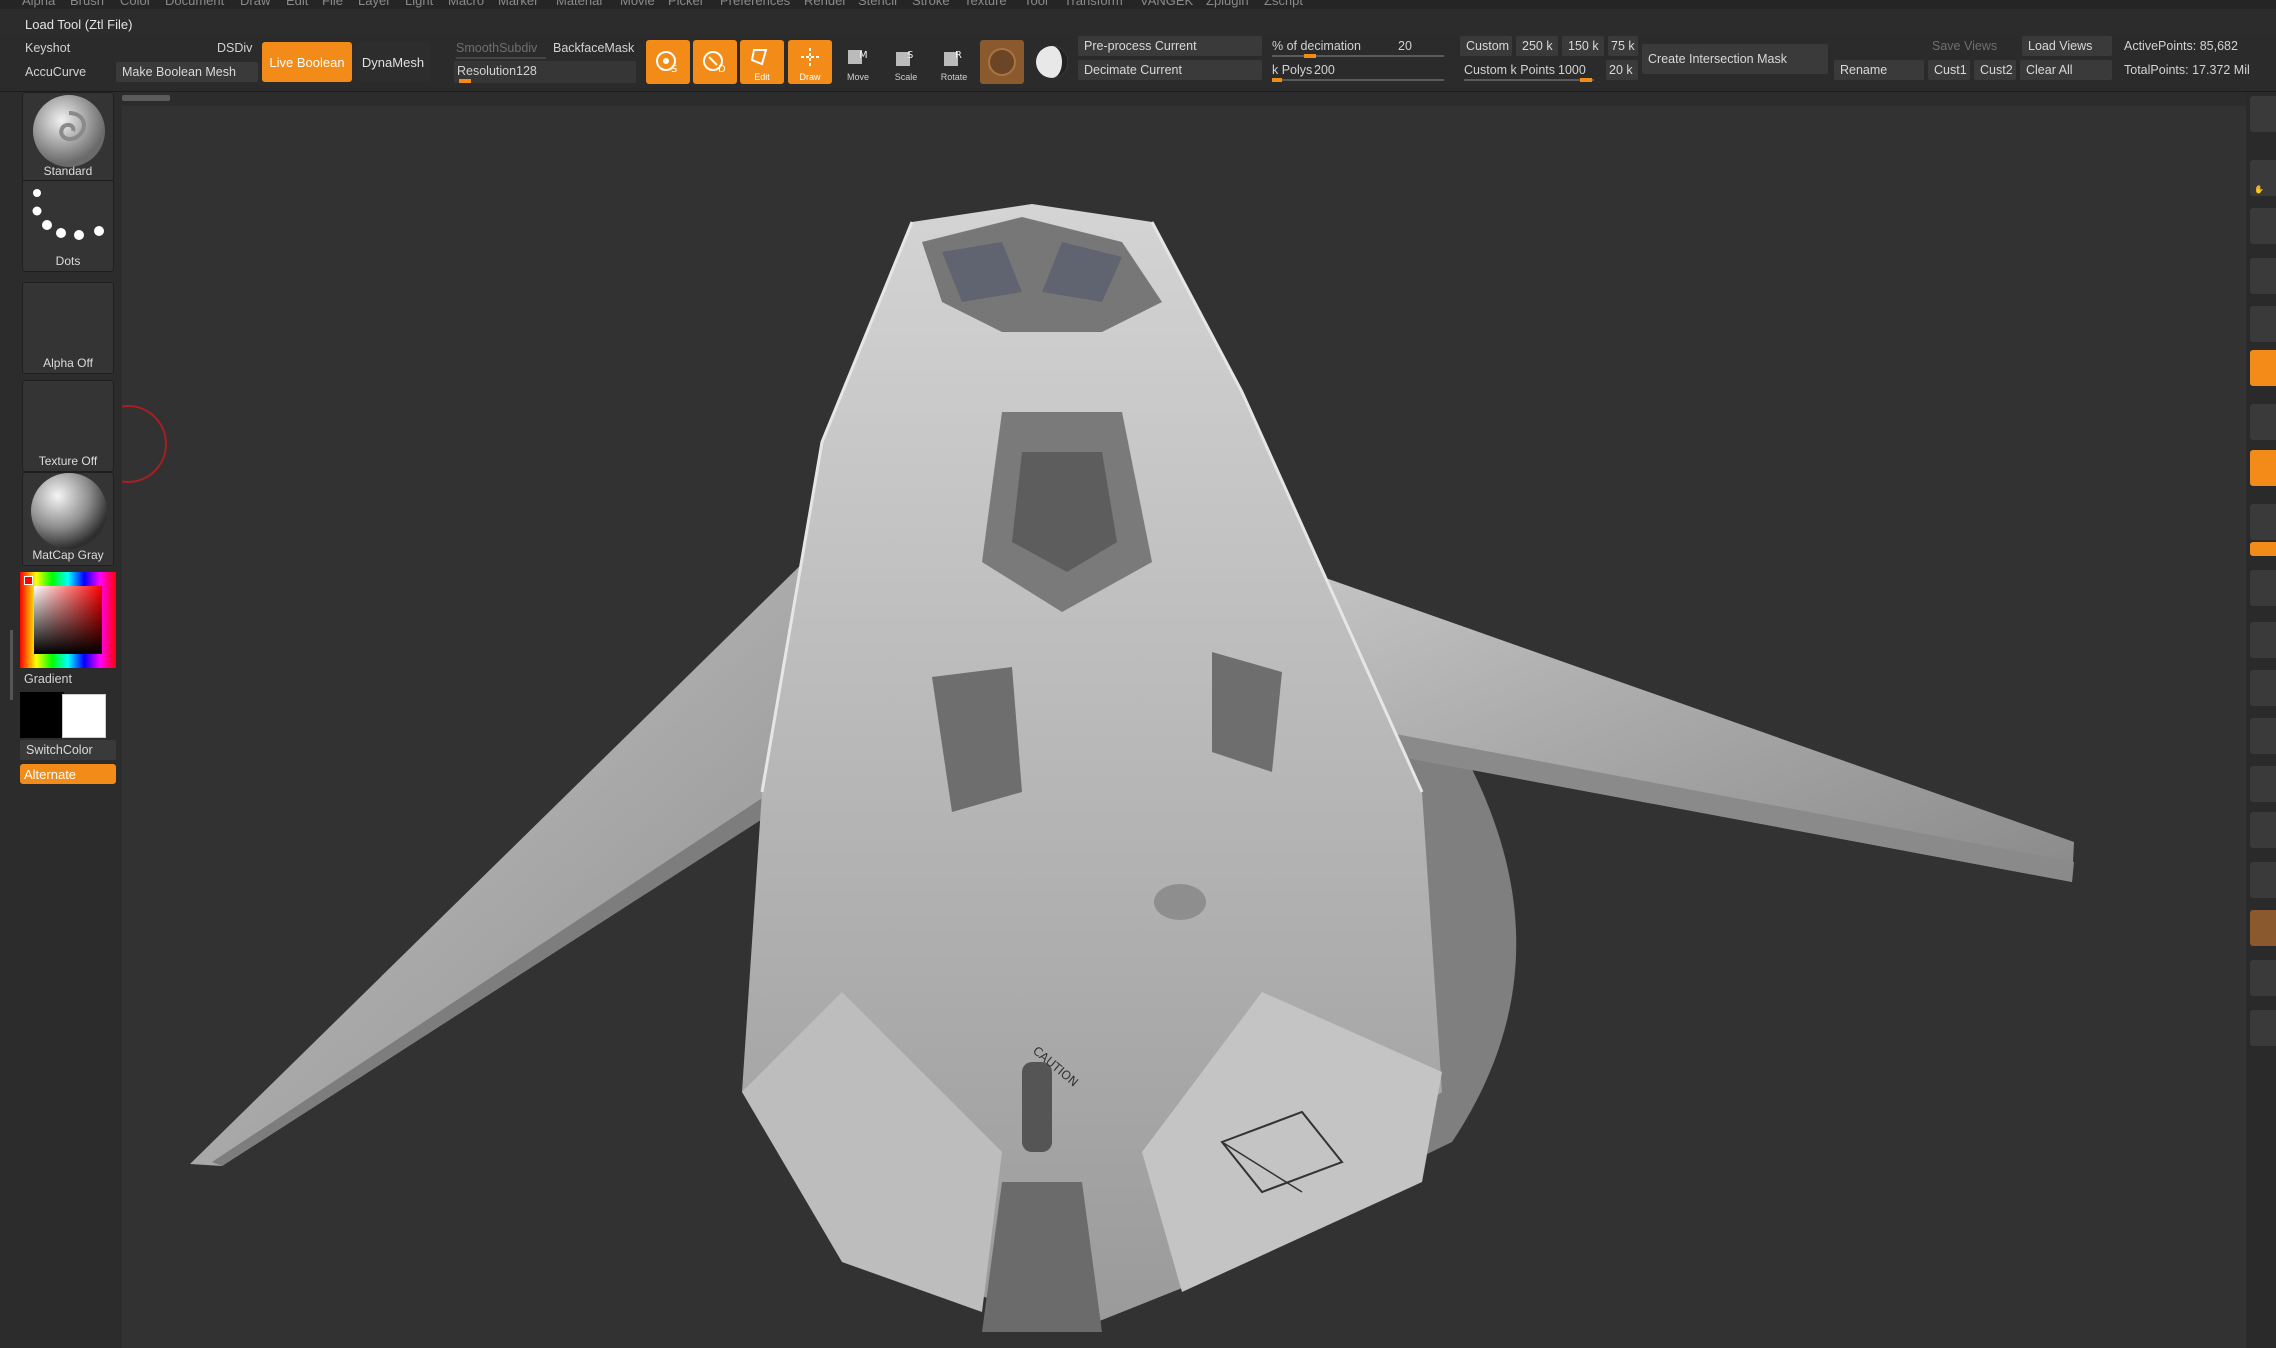 This screenshot has height=1348, width=2276. I want to click on scale-button: S Scale, so click(906, 62).